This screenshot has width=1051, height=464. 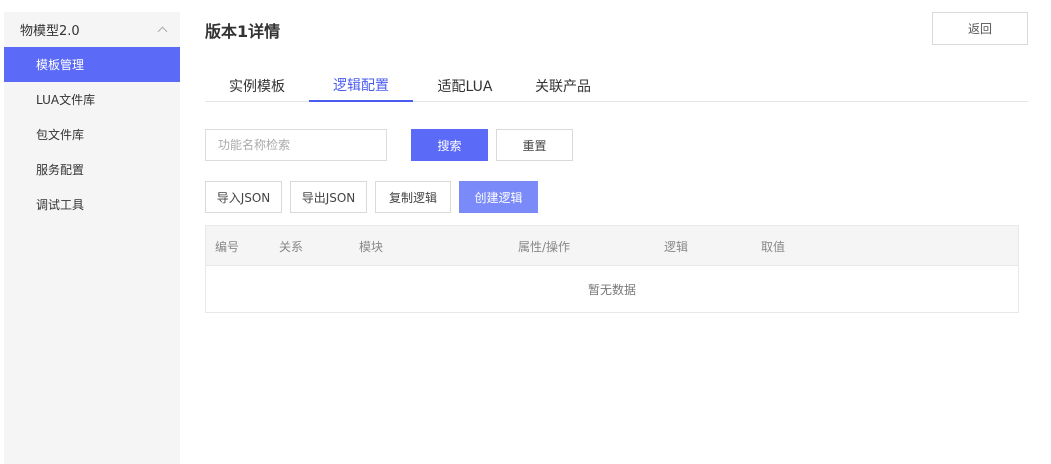 What do you see at coordinates (66, 100) in the screenshot?
I see `sidebar-item-label: LUA文件库` at bounding box center [66, 100].